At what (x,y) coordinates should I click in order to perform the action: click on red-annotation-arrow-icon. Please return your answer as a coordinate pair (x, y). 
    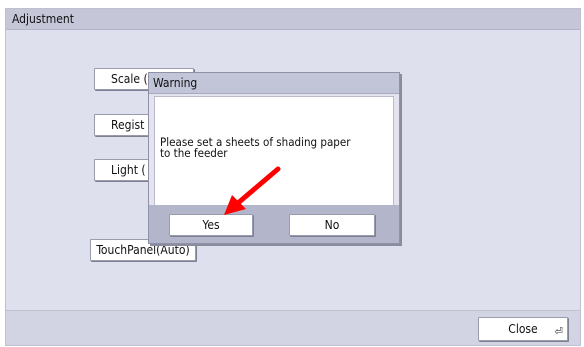
    Looking at the image, I should click on (252, 190).